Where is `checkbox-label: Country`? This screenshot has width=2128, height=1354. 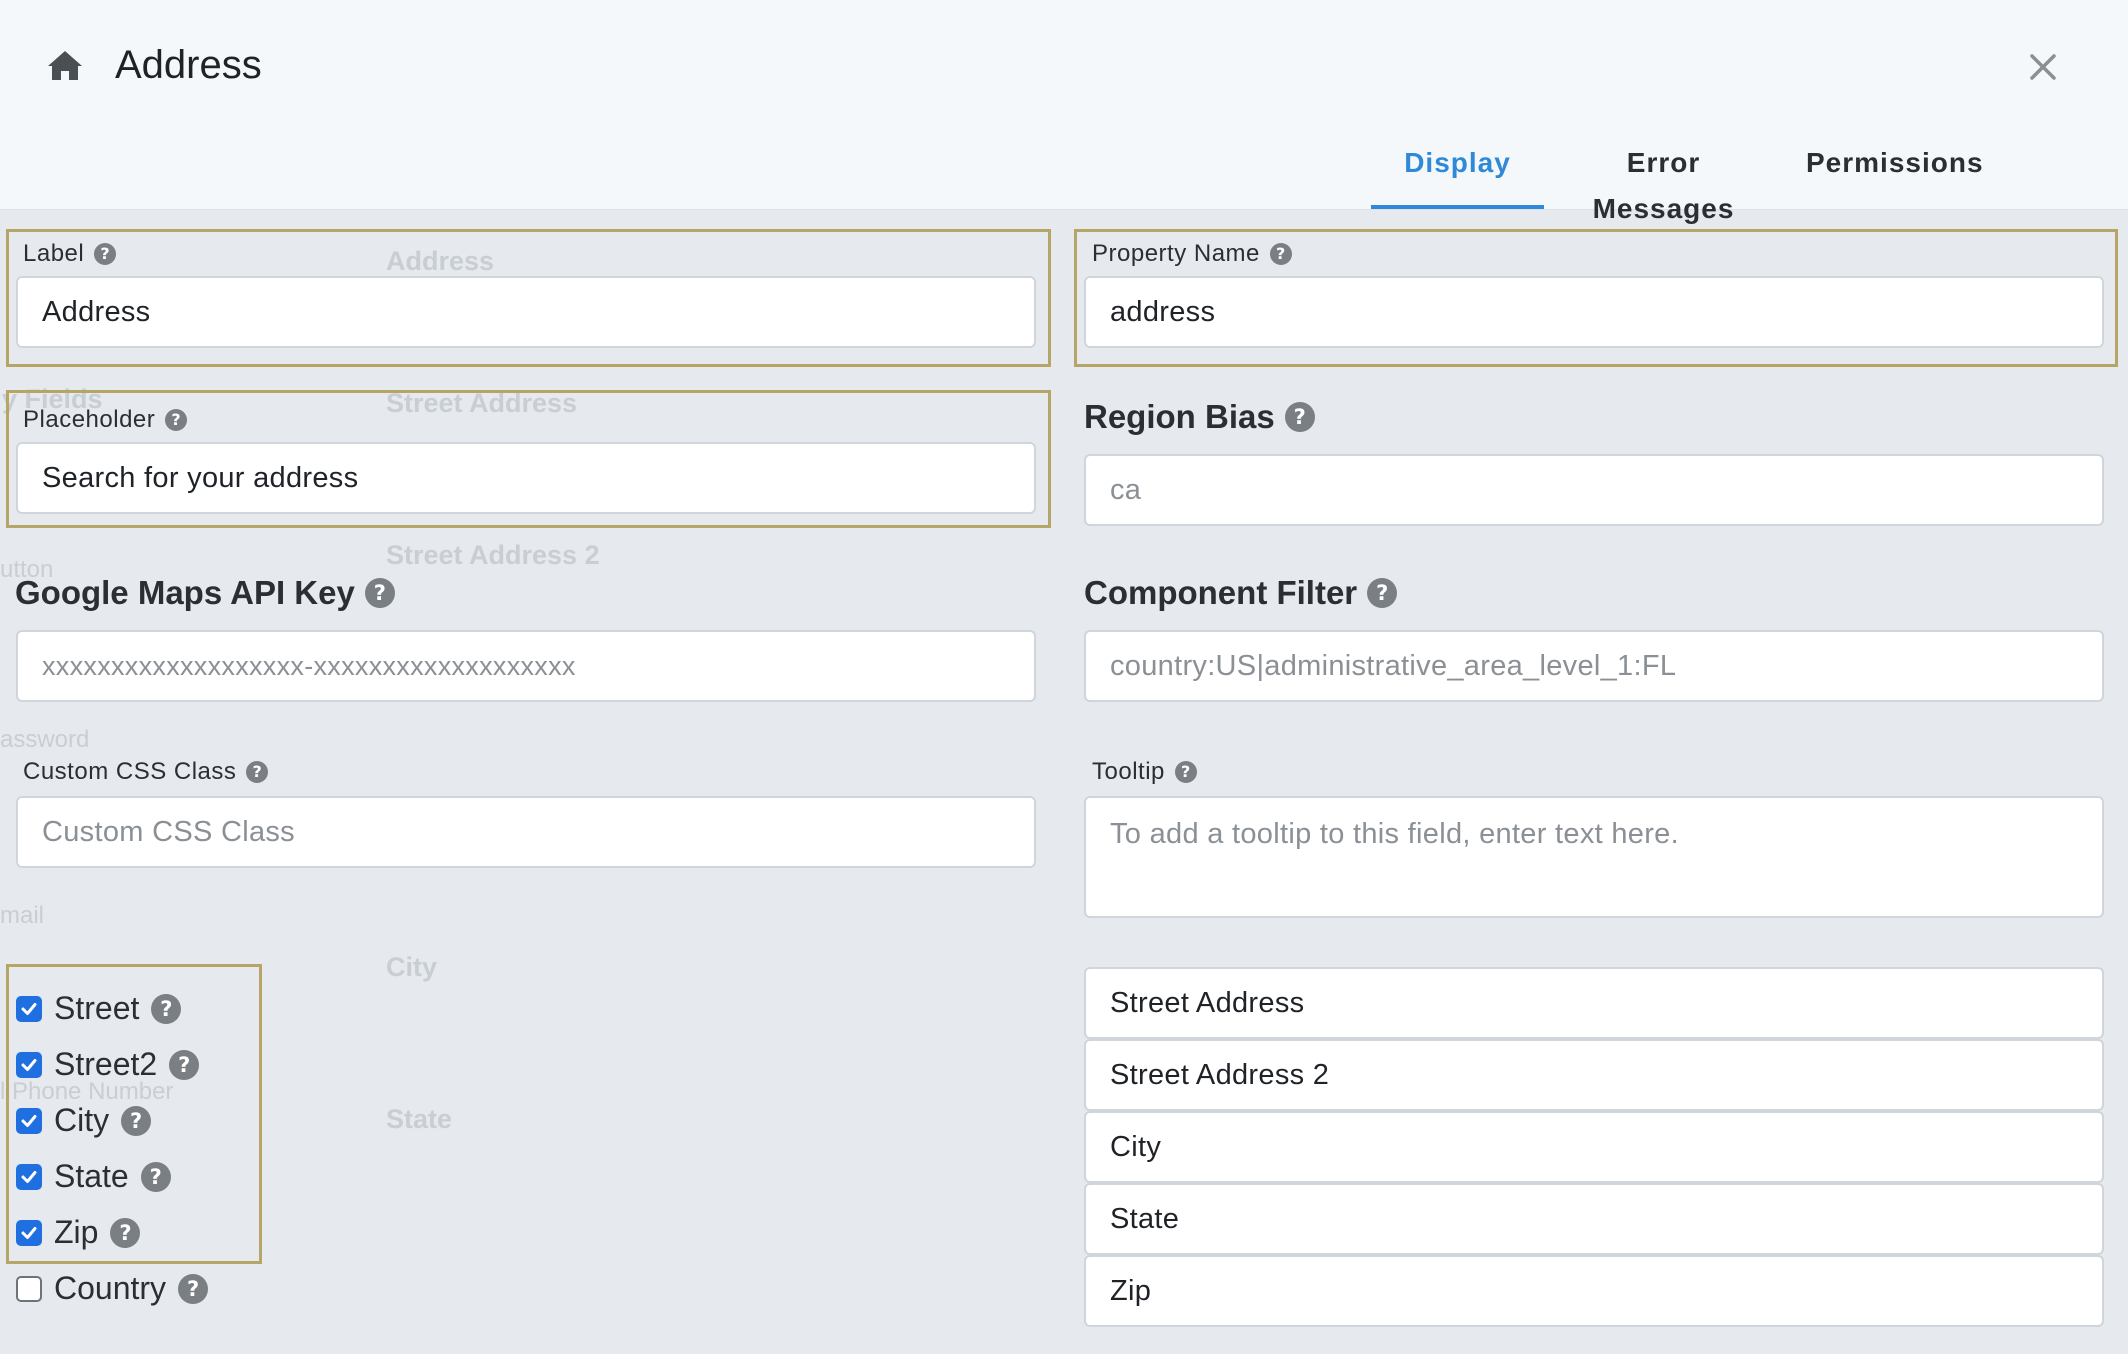 checkbox-label: Country is located at coordinates (110, 1288).